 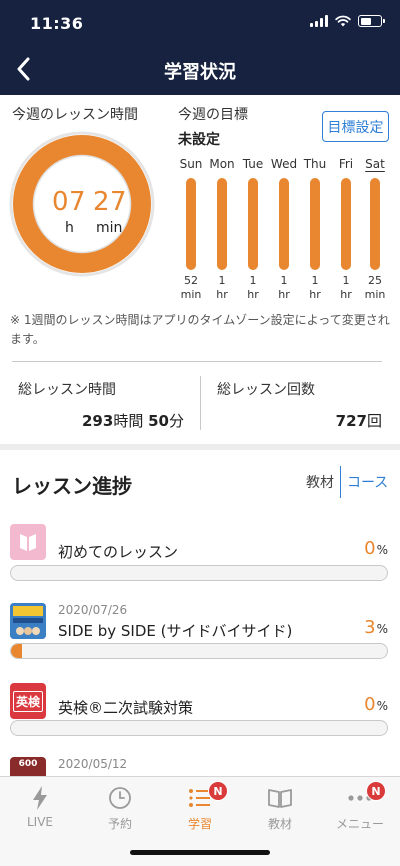 What do you see at coordinates (346, 164) in the screenshot?
I see `day-name: Fri` at bounding box center [346, 164].